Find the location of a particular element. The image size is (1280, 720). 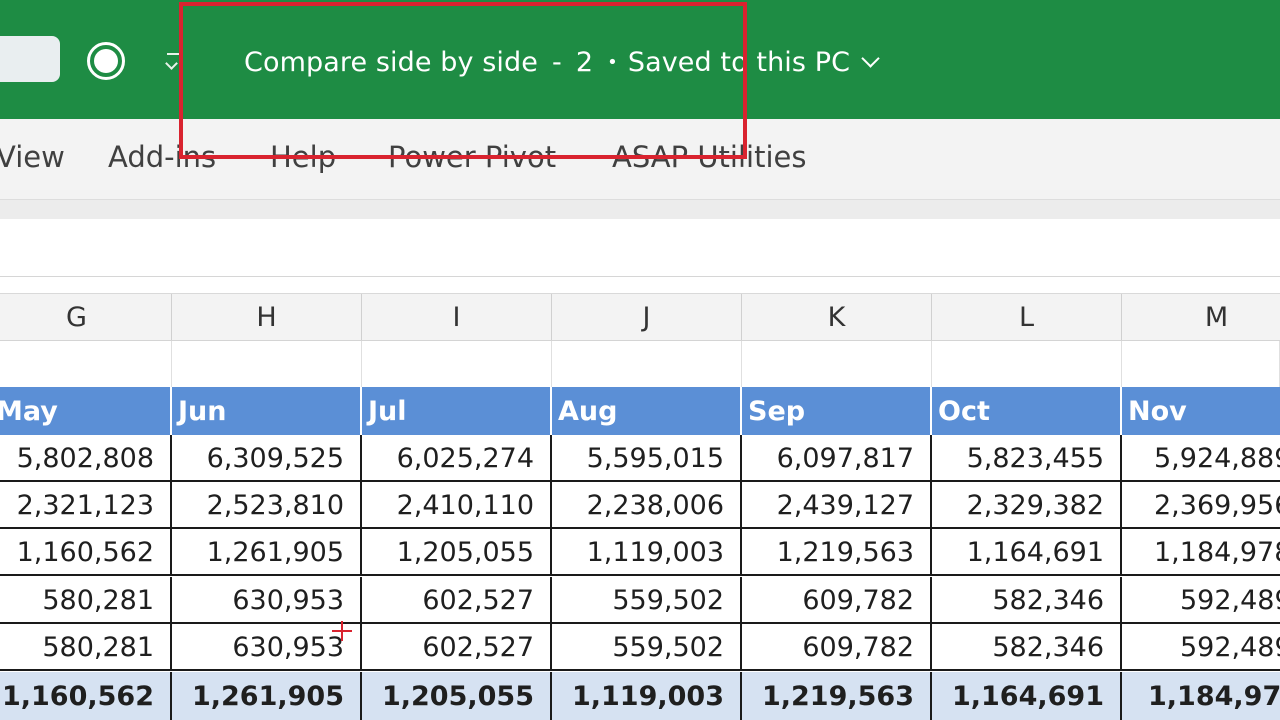

month-header-cell: Jul is located at coordinates (457, 411).